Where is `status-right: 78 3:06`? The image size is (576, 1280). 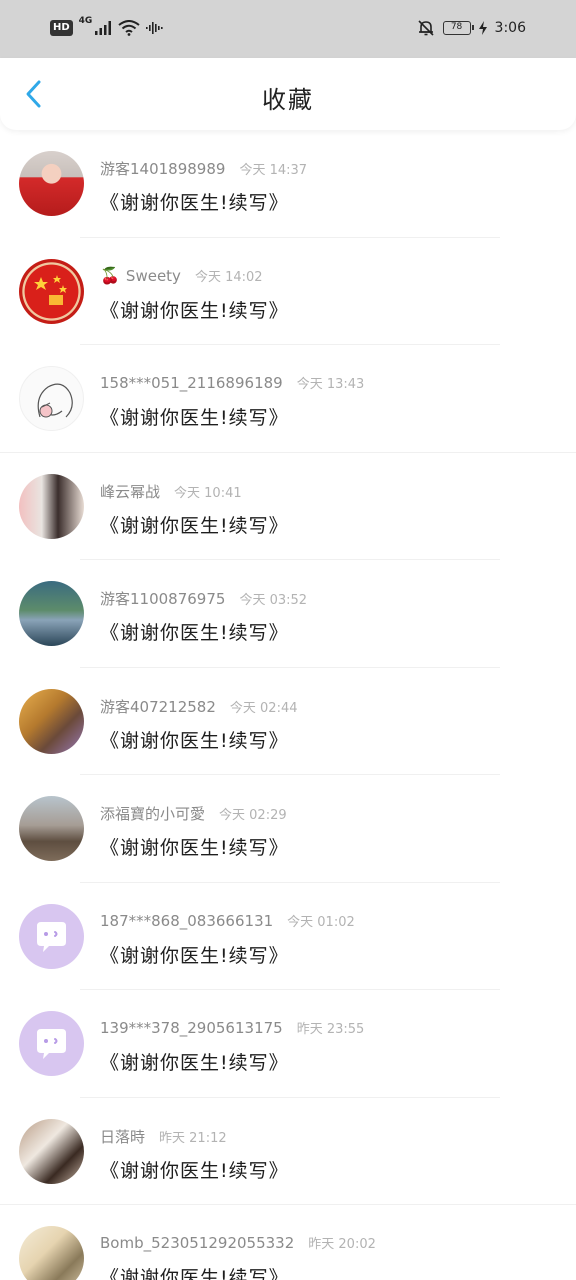
status-right: 78 3:06 is located at coordinates (471, 28).